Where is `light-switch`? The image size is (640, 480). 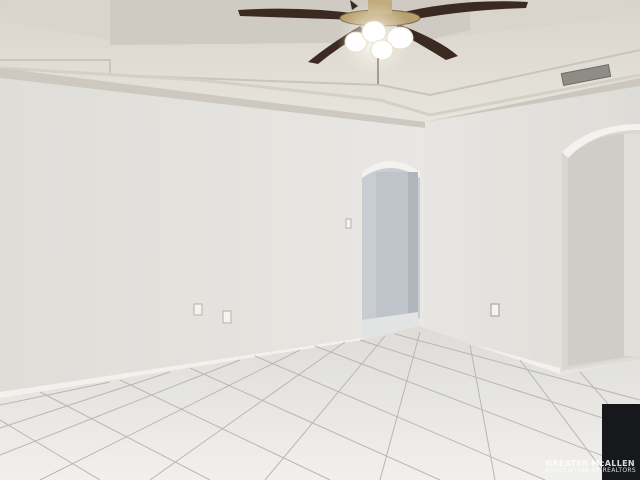
light-switch is located at coordinates (348, 223).